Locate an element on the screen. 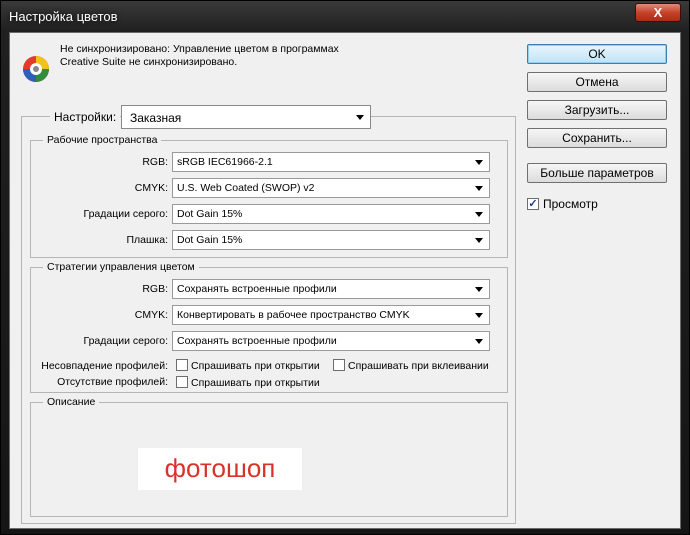 Image resolution: width=690 pixels, height=535 pixels. close-button: X is located at coordinates (658, 12).